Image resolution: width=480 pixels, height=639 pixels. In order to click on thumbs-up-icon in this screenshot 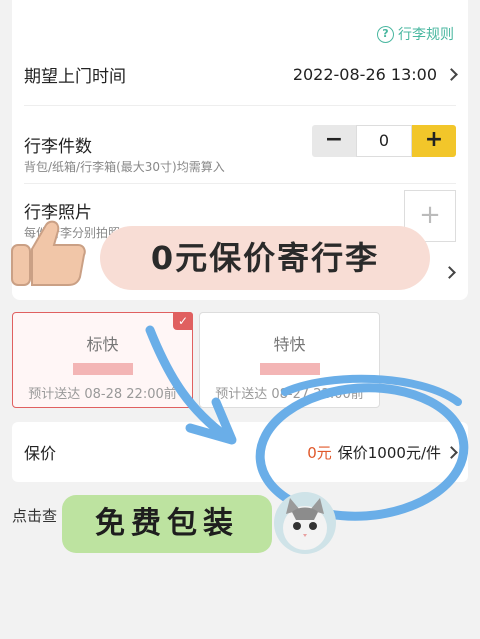, I will do `click(48, 253)`.